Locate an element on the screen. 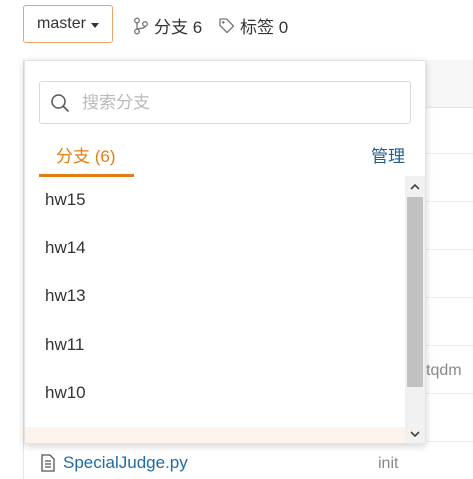  file-name-link: SpecialJudge.py is located at coordinates (125, 463).